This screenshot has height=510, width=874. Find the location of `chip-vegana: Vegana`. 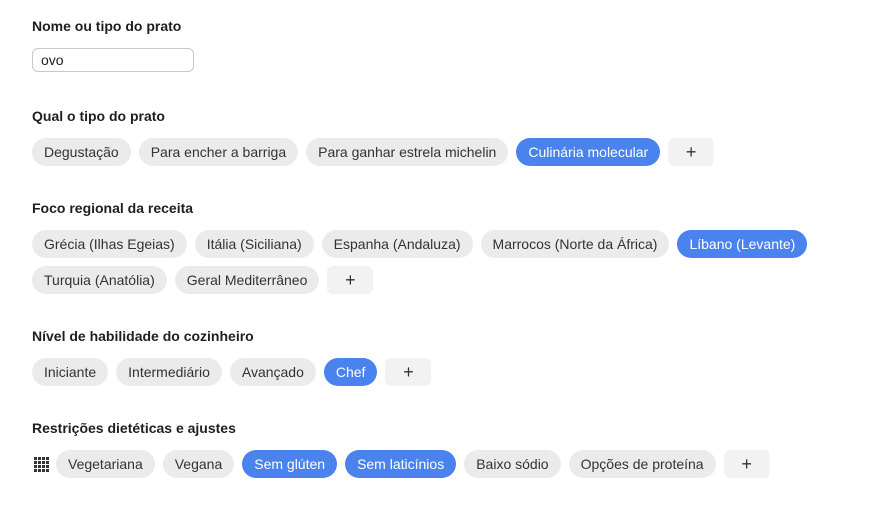

chip-vegana: Vegana is located at coordinates (198, 464).